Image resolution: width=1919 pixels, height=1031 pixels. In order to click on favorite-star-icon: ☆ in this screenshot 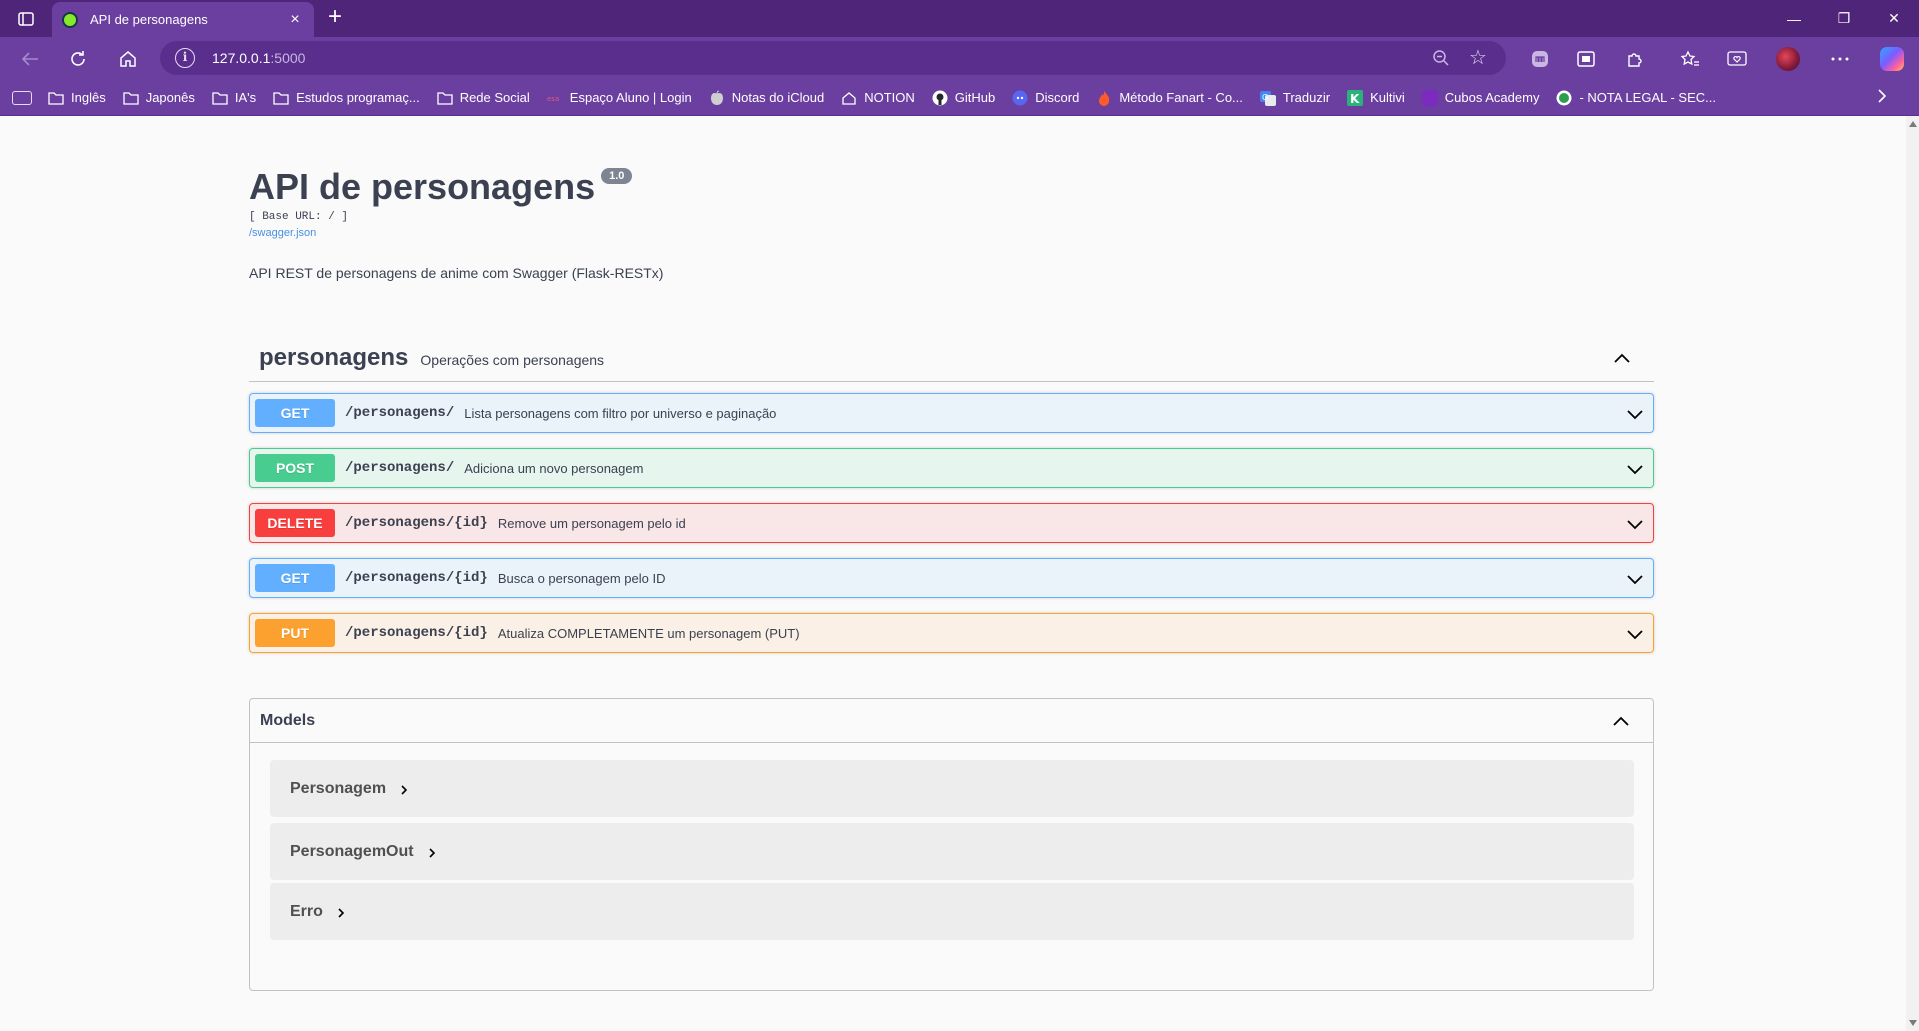, I will do `click(1478, 58)`.